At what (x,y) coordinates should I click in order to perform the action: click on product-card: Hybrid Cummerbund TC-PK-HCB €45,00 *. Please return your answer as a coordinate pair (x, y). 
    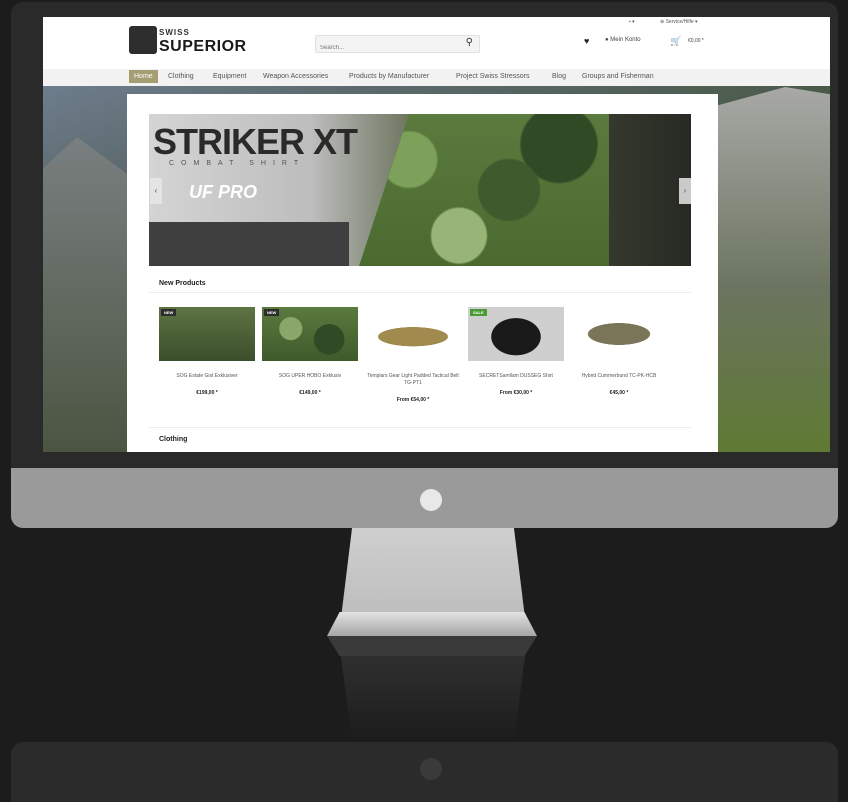
    Looking at the image, I should click on (619, 351).